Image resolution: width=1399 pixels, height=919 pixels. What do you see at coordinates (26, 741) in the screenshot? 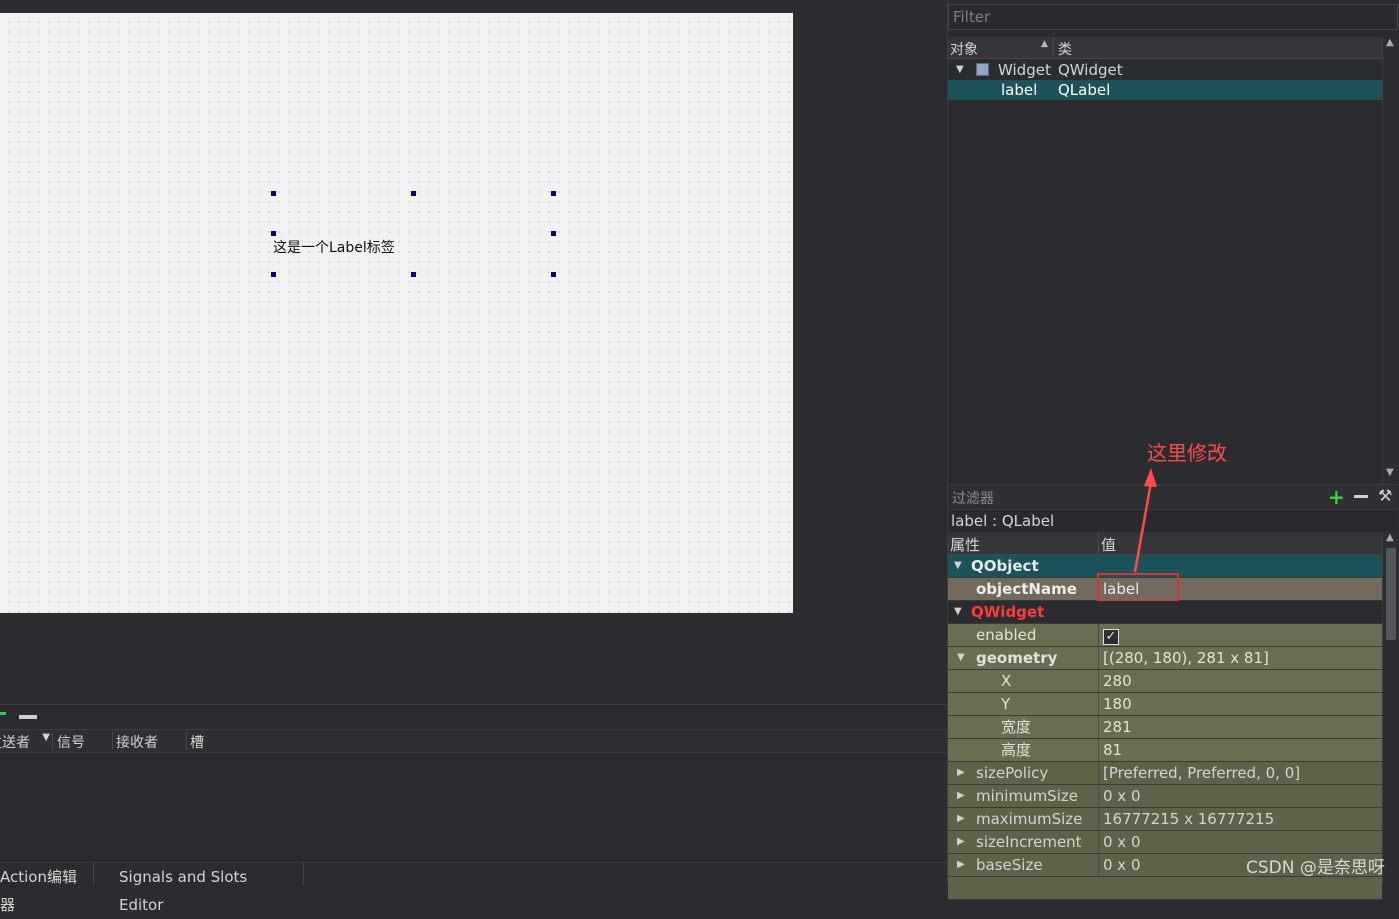
I see `column-sender: 发送者▼` at bounding box center [26, 741].